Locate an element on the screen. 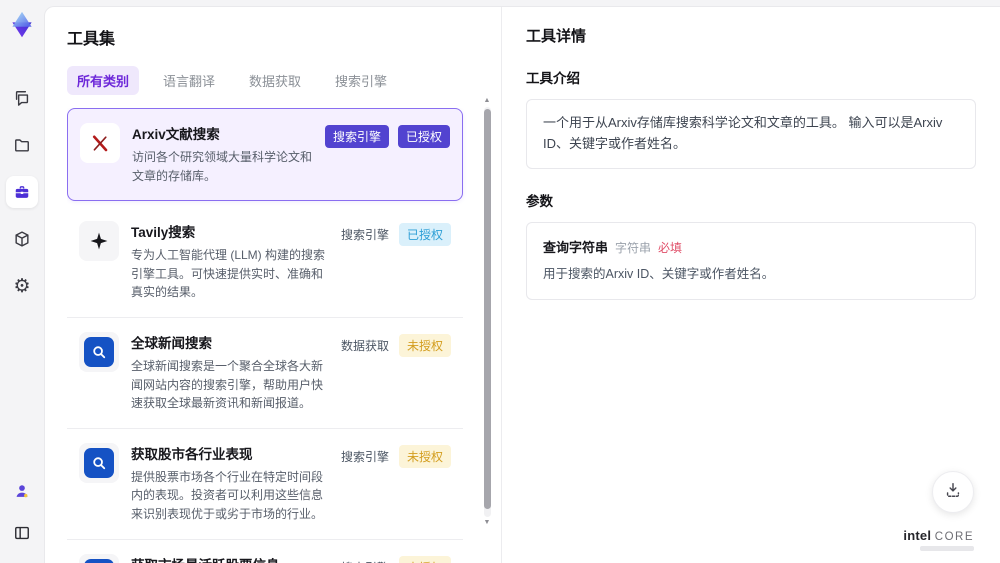  details-title: 工具详情 is located at coordinates (556, 36).